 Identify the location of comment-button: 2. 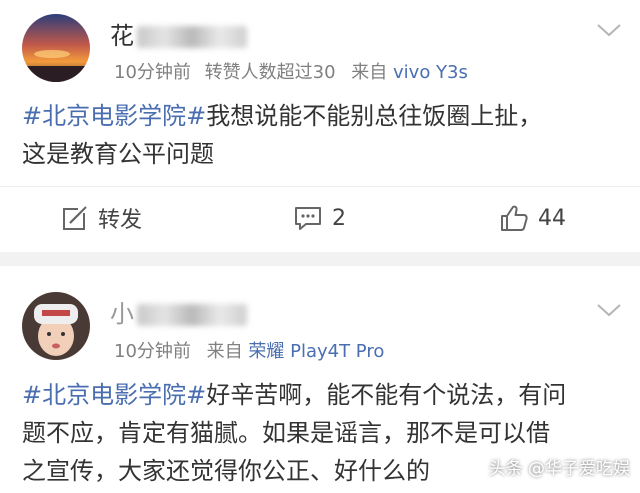
(320, 218).